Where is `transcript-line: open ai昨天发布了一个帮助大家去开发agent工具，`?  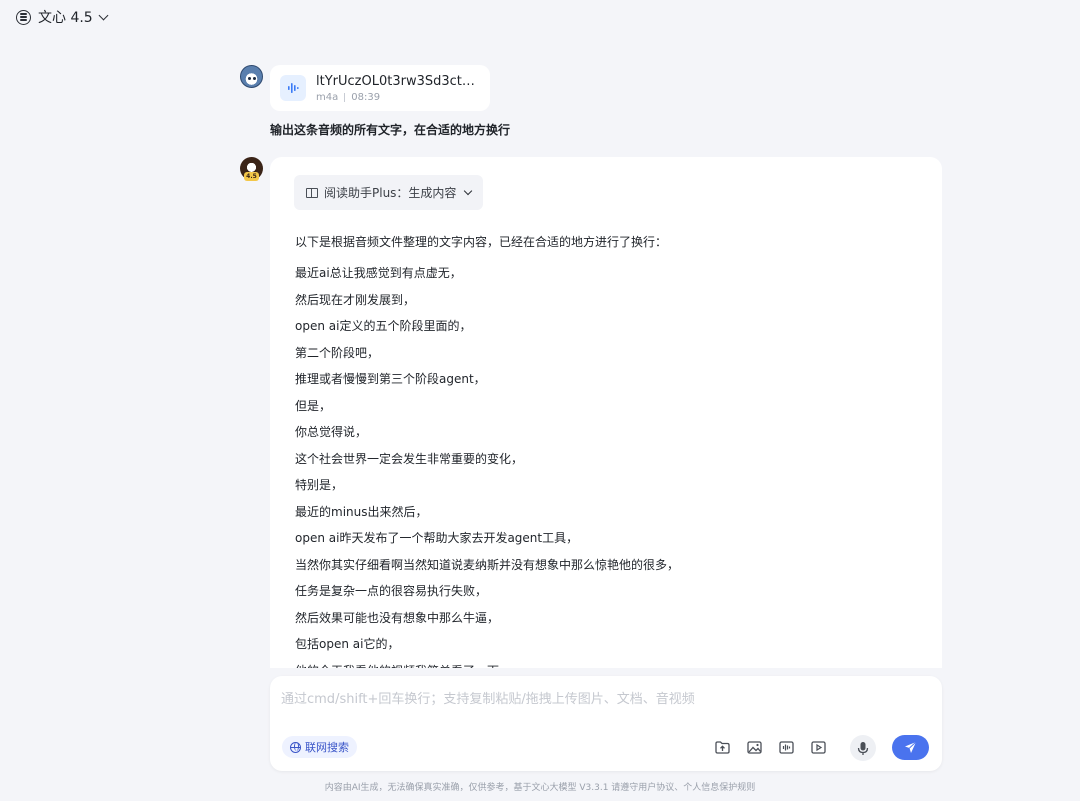 transcript-line: open ai昨天发布了一个帮助大家去开发agent工具， is located at coordinates (437, 538).